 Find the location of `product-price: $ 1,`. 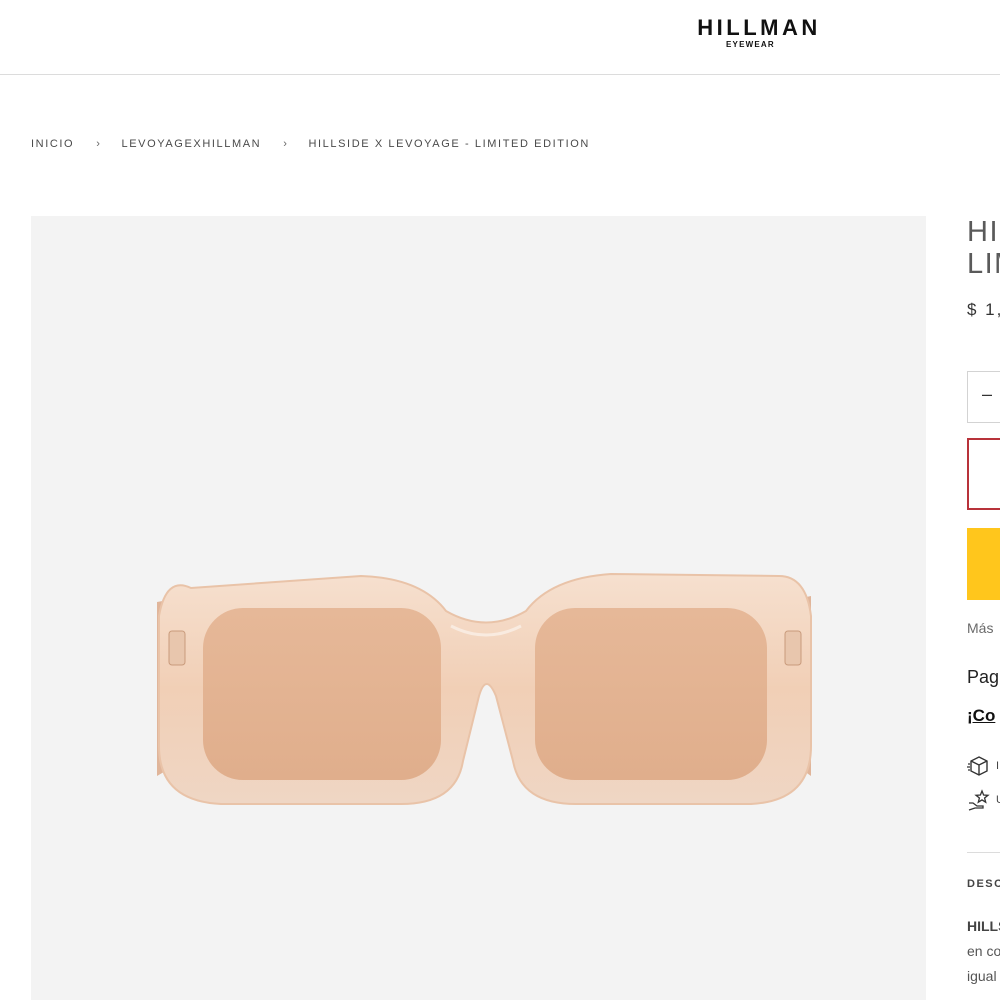

product-price: $ 1, is located at coordinates (983, 309).